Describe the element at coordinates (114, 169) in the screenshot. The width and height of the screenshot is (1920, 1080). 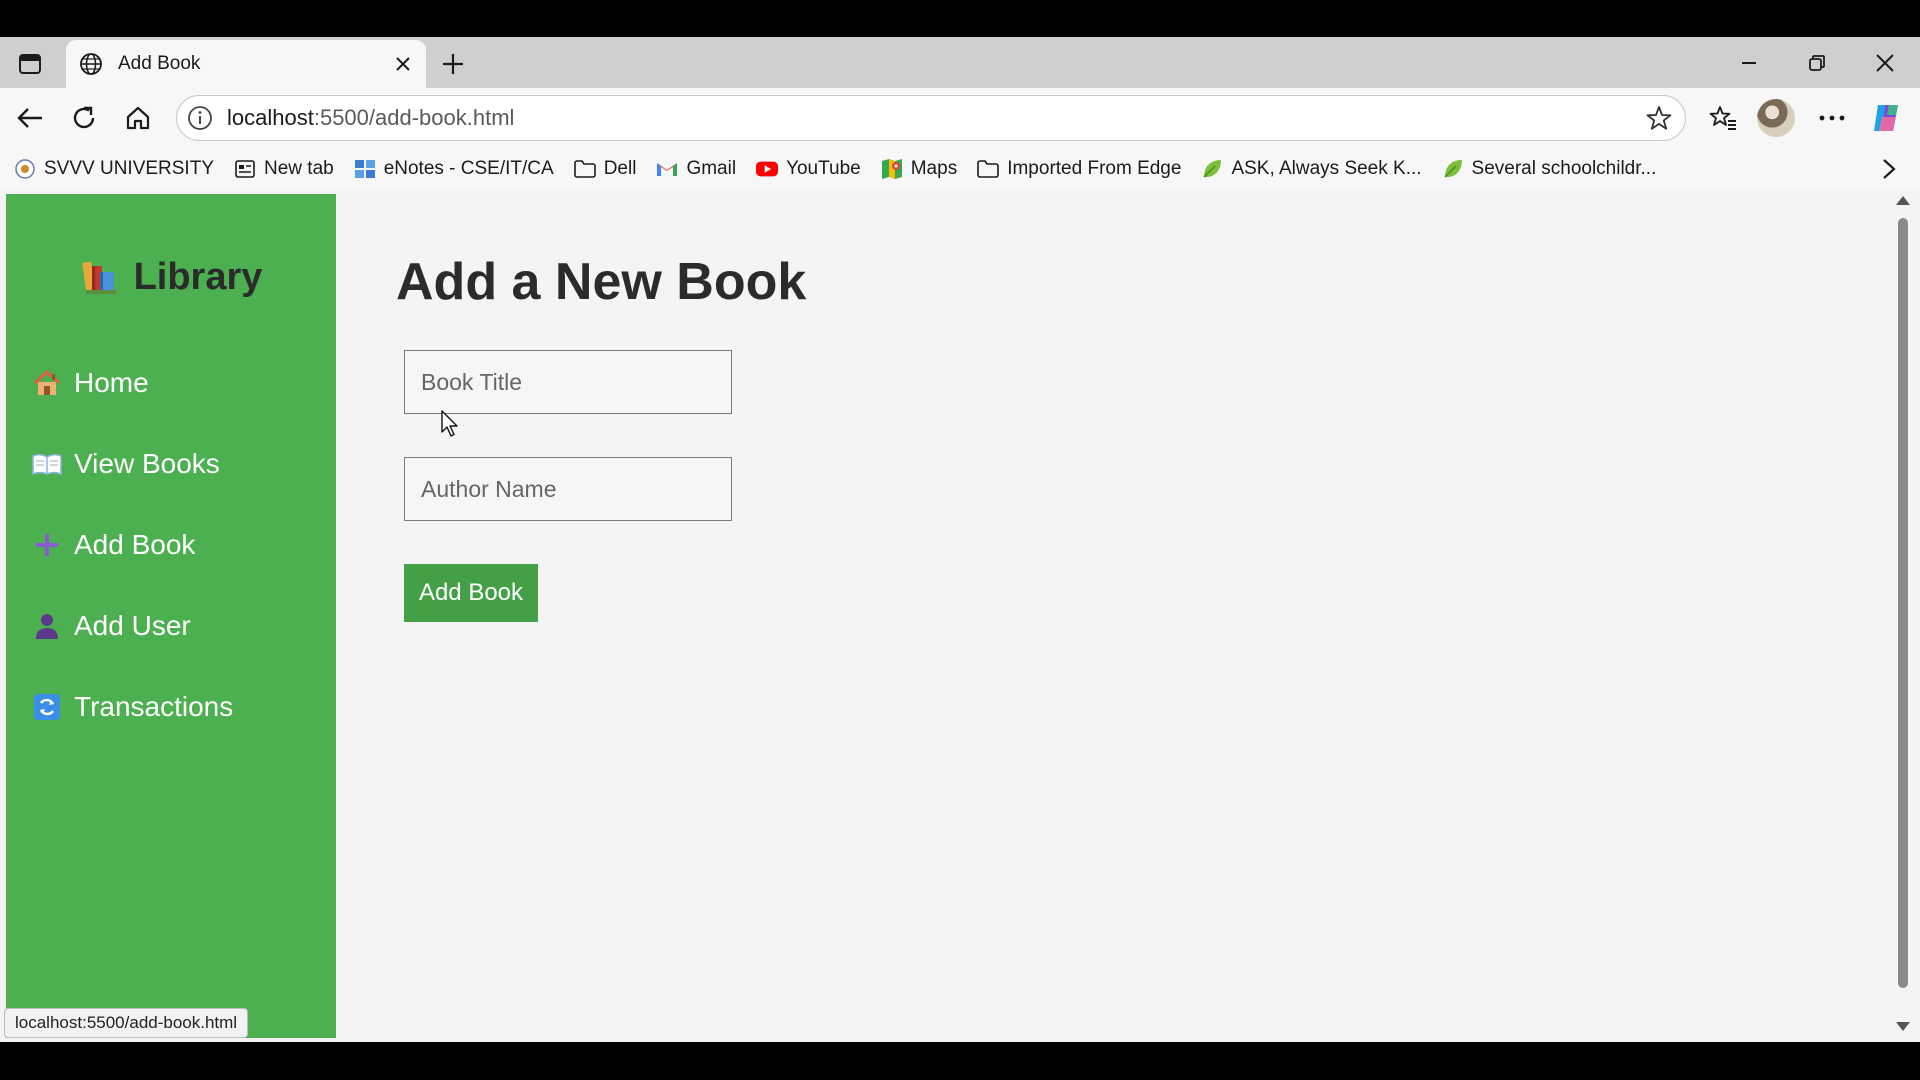
I see `bookmark-svvv: SVVV UNIVERSITY` at that location.